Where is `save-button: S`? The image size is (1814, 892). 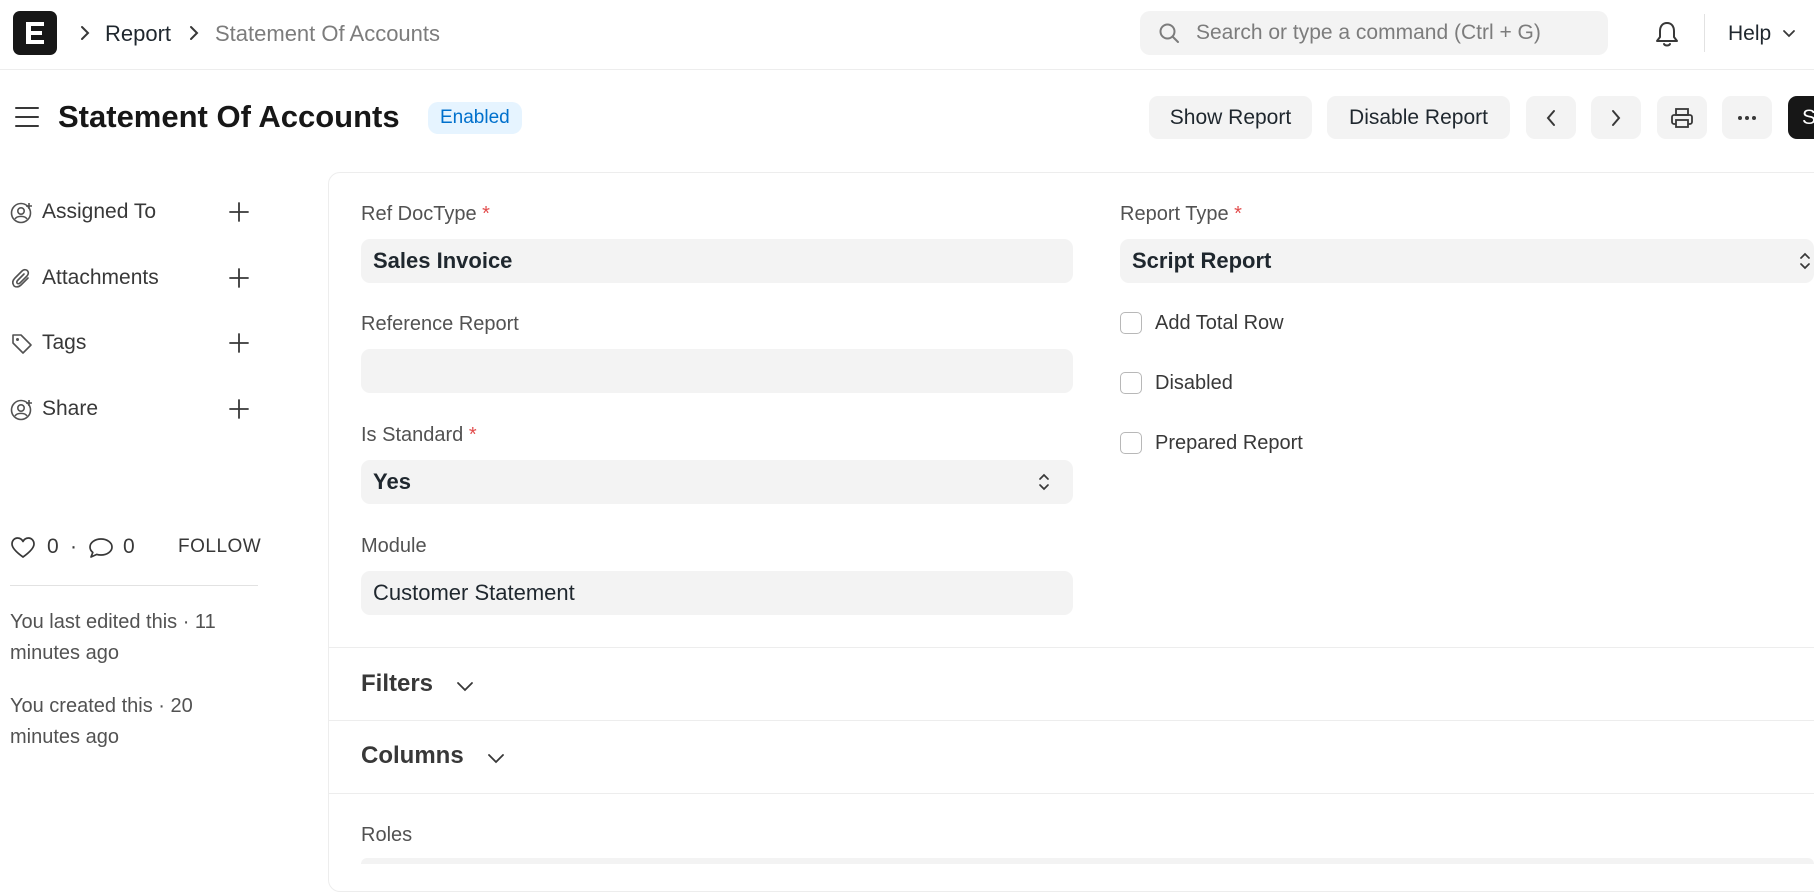
save-button: S is located at coordinates (1801, 117).